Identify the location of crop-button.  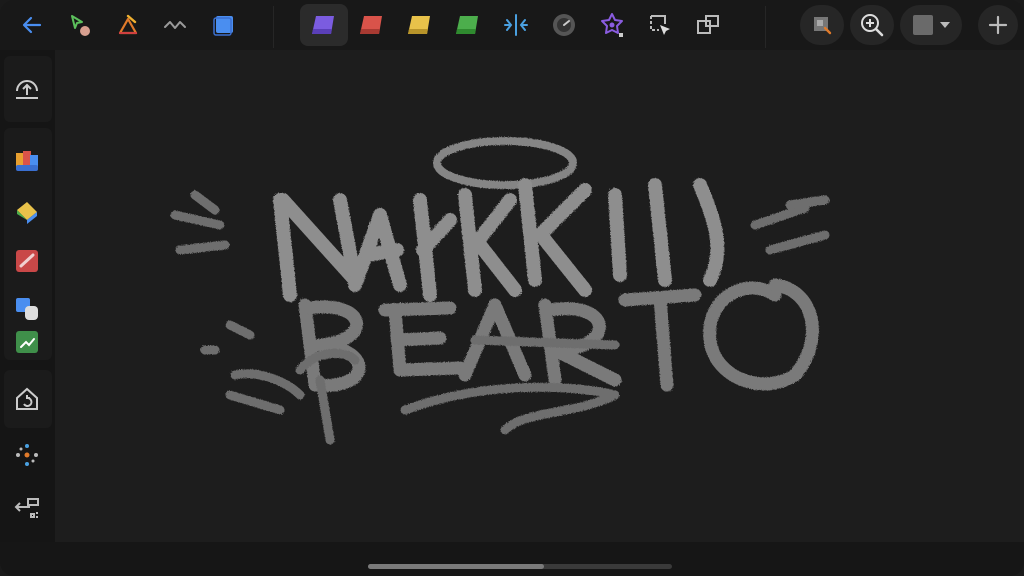
(660, 25).